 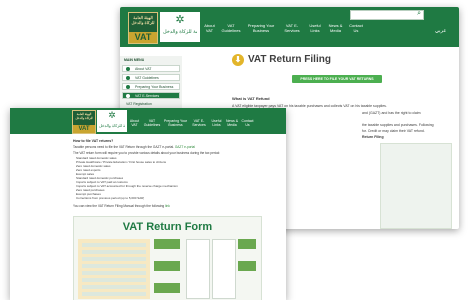 What do you see at coordinates (134, 60) in the screenshot?
I see `main-menu-title: MAIN MENU` at bounding box center [134, 60].